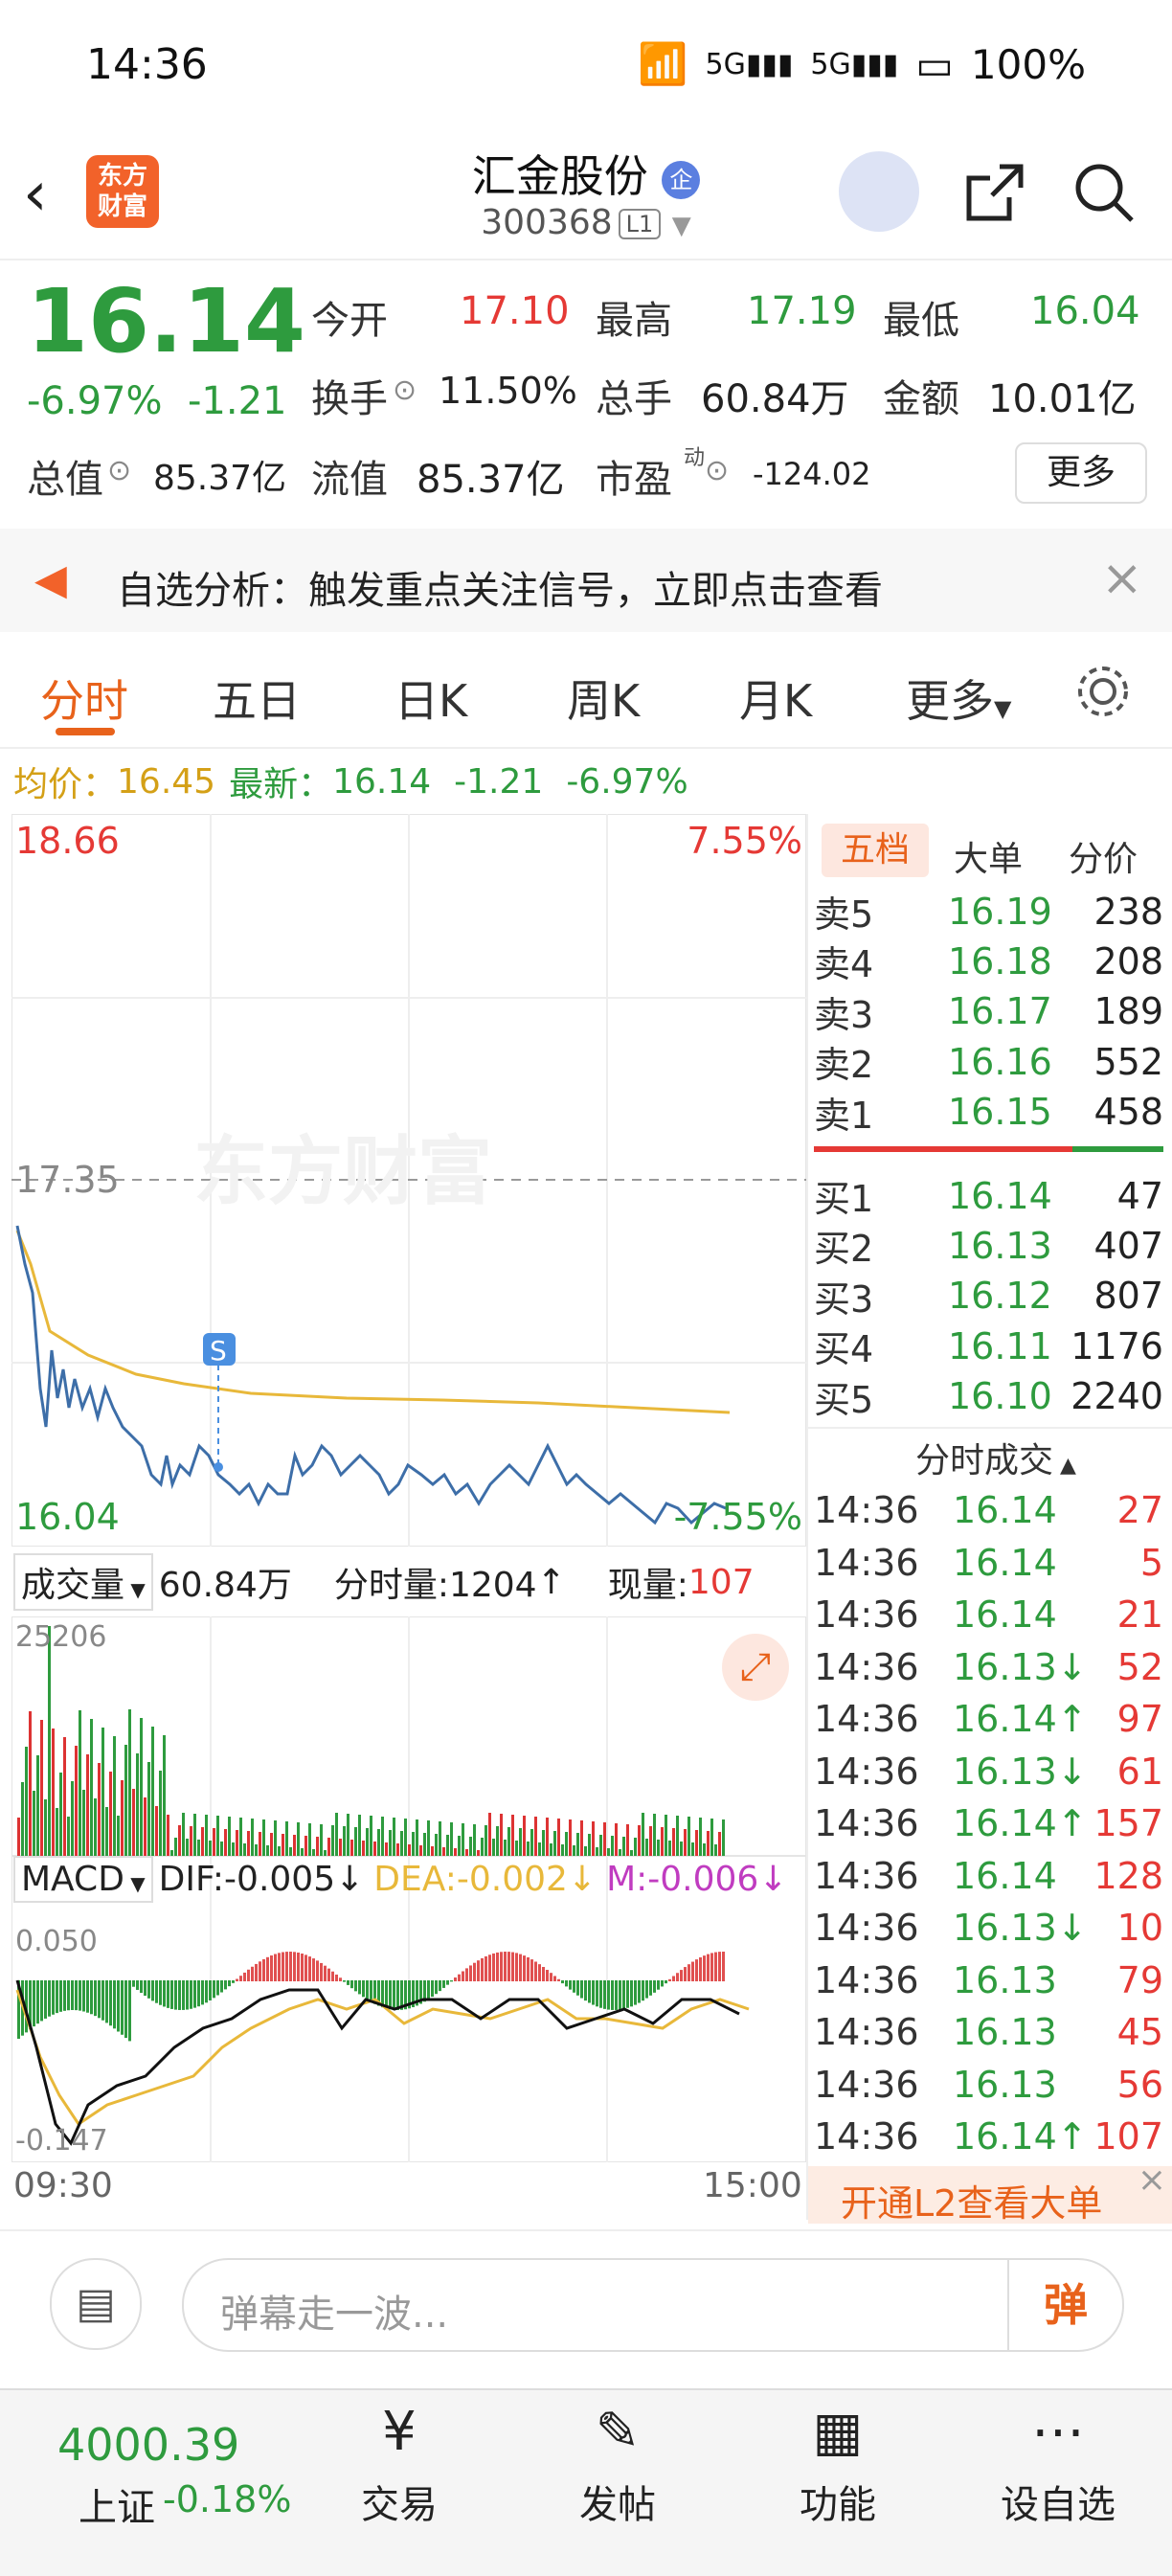 This screenshot has height=2576, width=1172. Describe the element at coordinates (844, 1015) in the screenshot. I see `cell-k: 卖3` at that location.